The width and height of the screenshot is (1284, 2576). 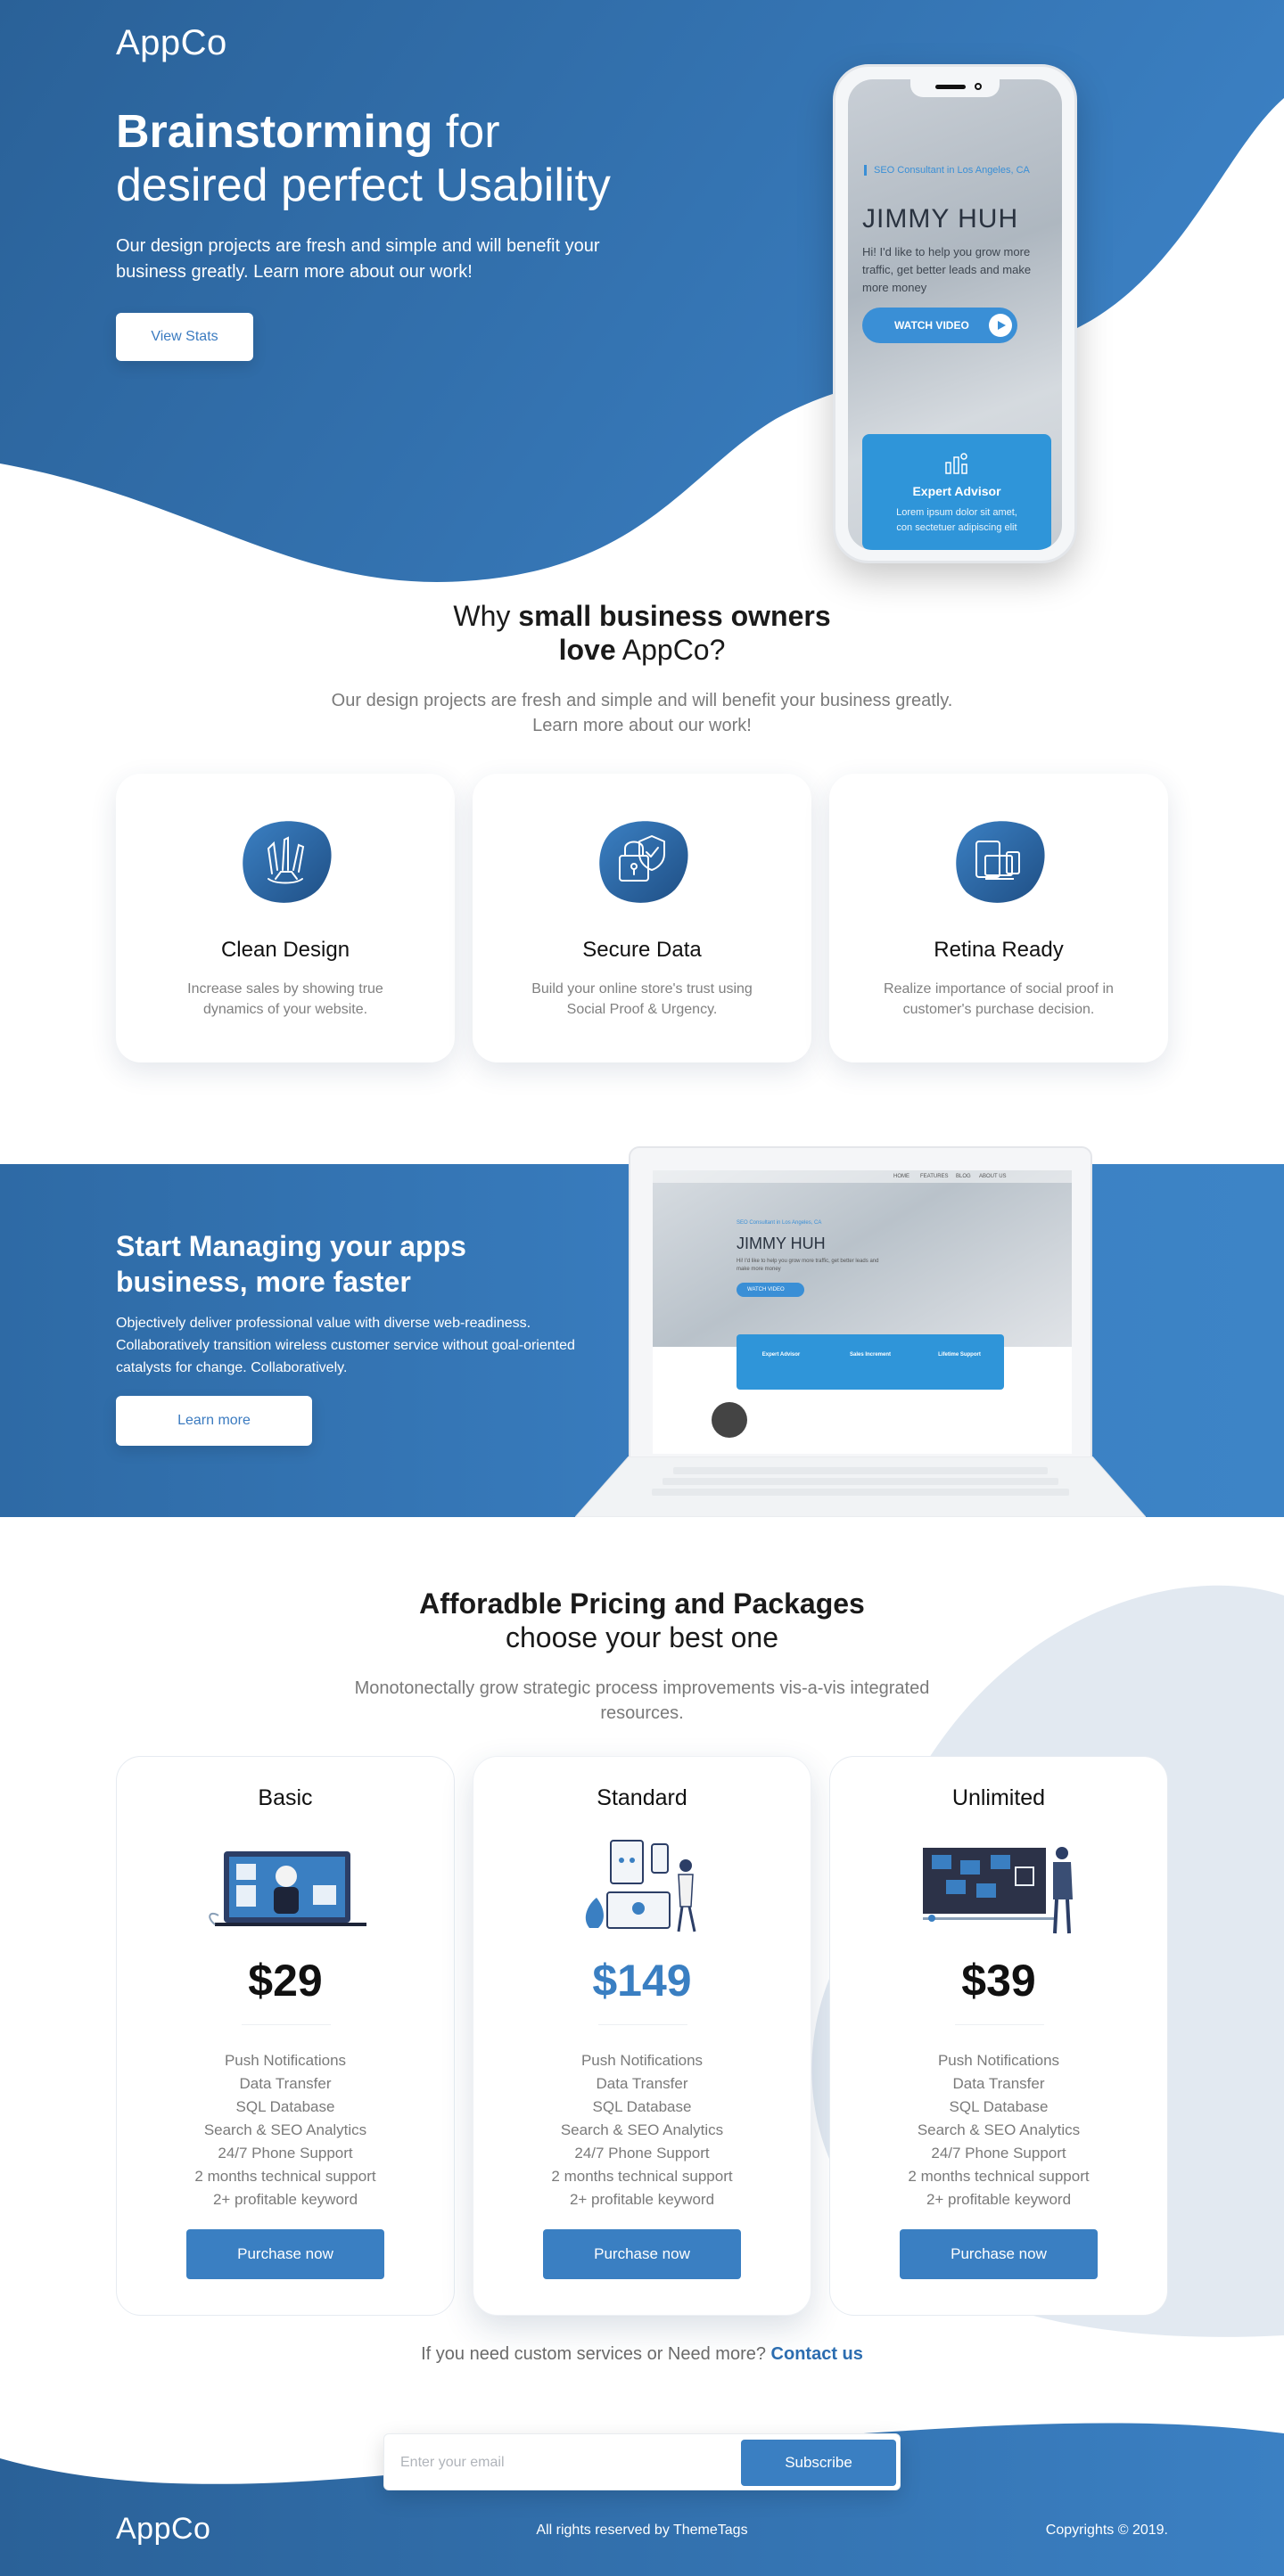 I want to click on speaker-grille, so click(x=951, y=87).